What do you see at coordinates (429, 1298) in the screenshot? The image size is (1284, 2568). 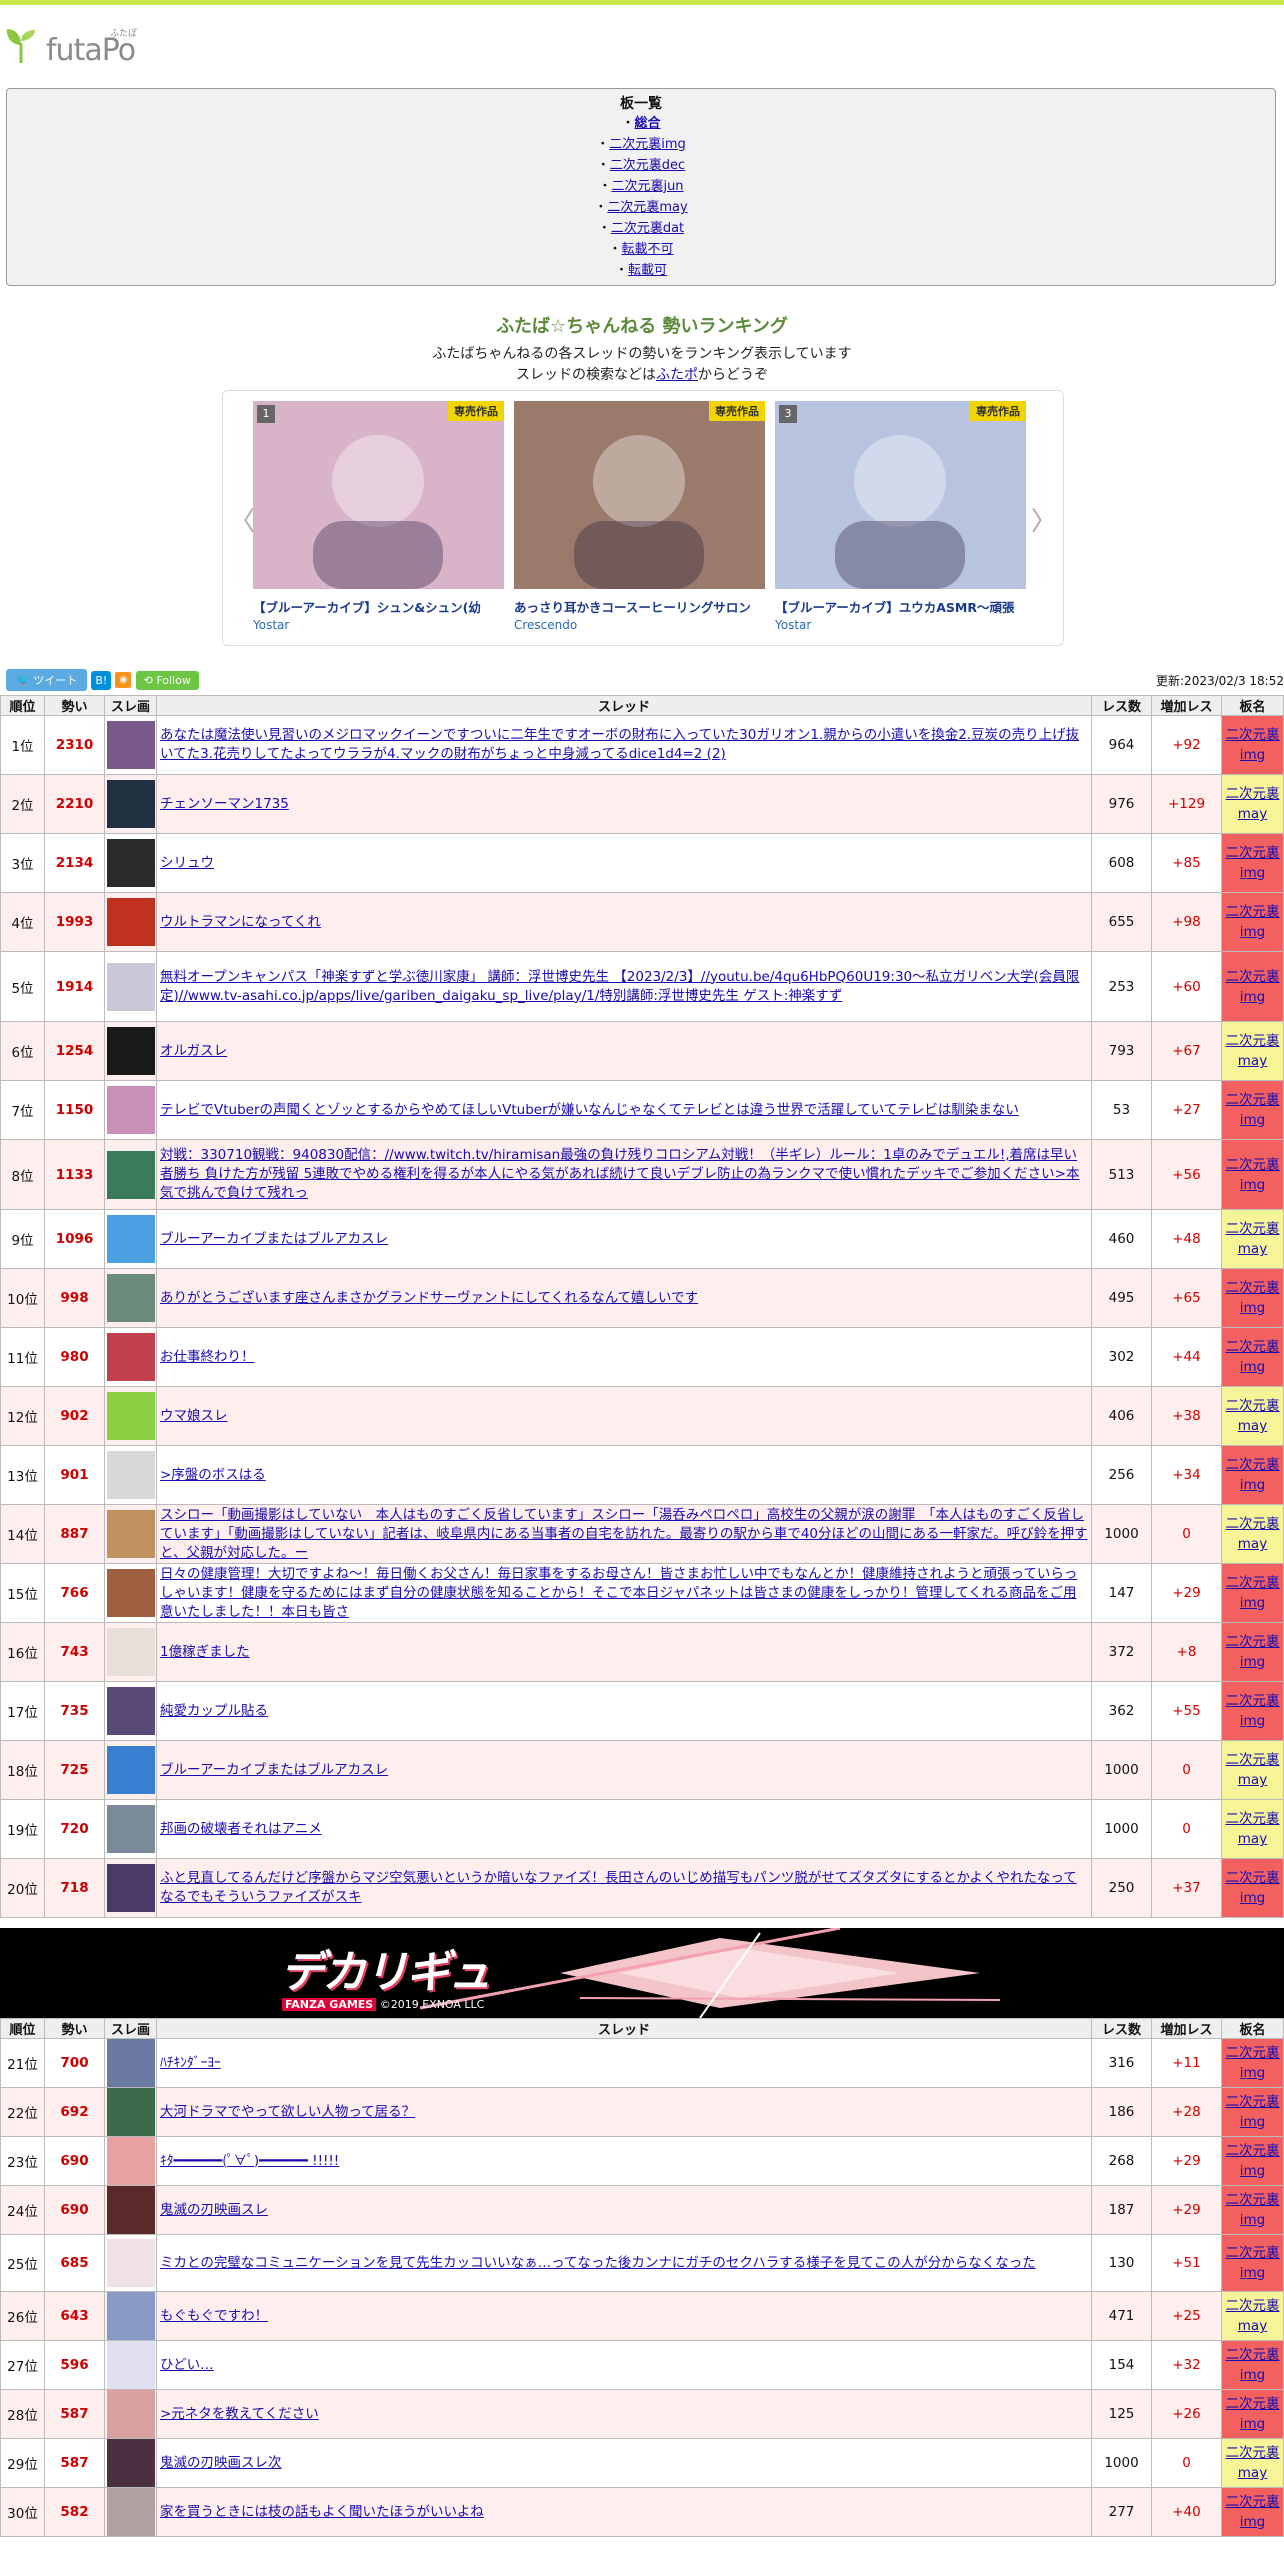 I see `thread-link: ありがとうございます座さんまさかグランドサーヴァントにしてくれるなんて嬉しいです` at bounding box center [429, 1298].